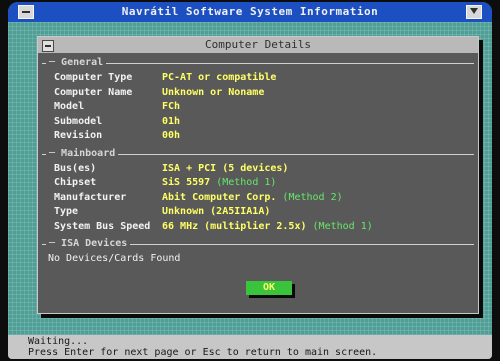 This screenshot has height=361, width=500. Describe the element at coordinates (48, 46) in the screenshot. I see `close-icon` at that location.